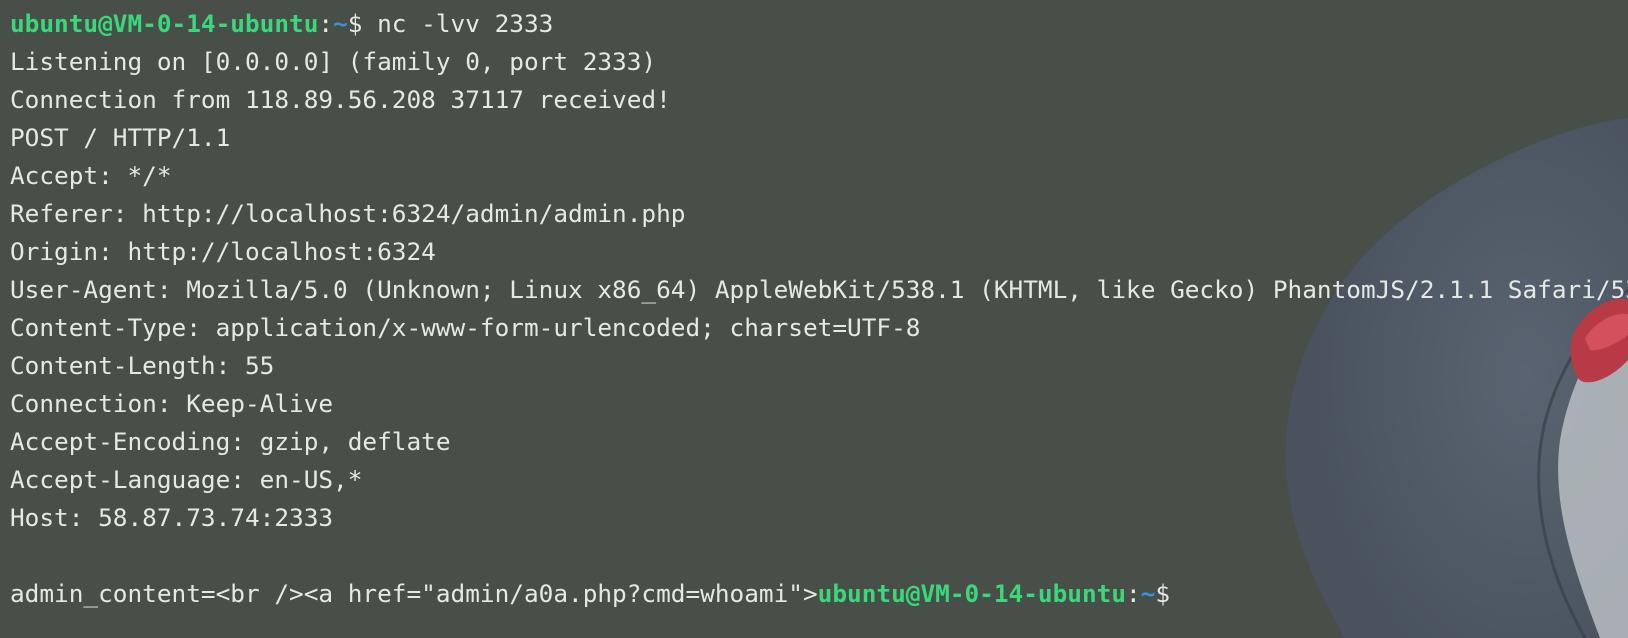  Describe the element at coordinates (120, 137) in the screenshot. I see `output-line: POST / HTTP/1.1` at that location.